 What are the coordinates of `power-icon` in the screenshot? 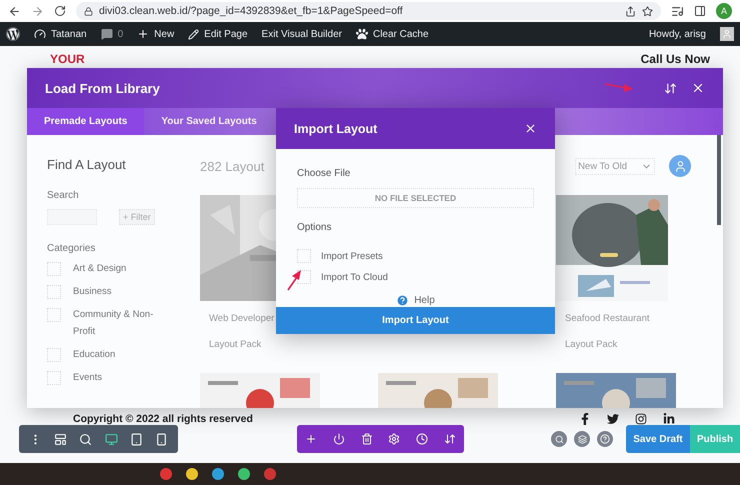 It's located at (338, 439).